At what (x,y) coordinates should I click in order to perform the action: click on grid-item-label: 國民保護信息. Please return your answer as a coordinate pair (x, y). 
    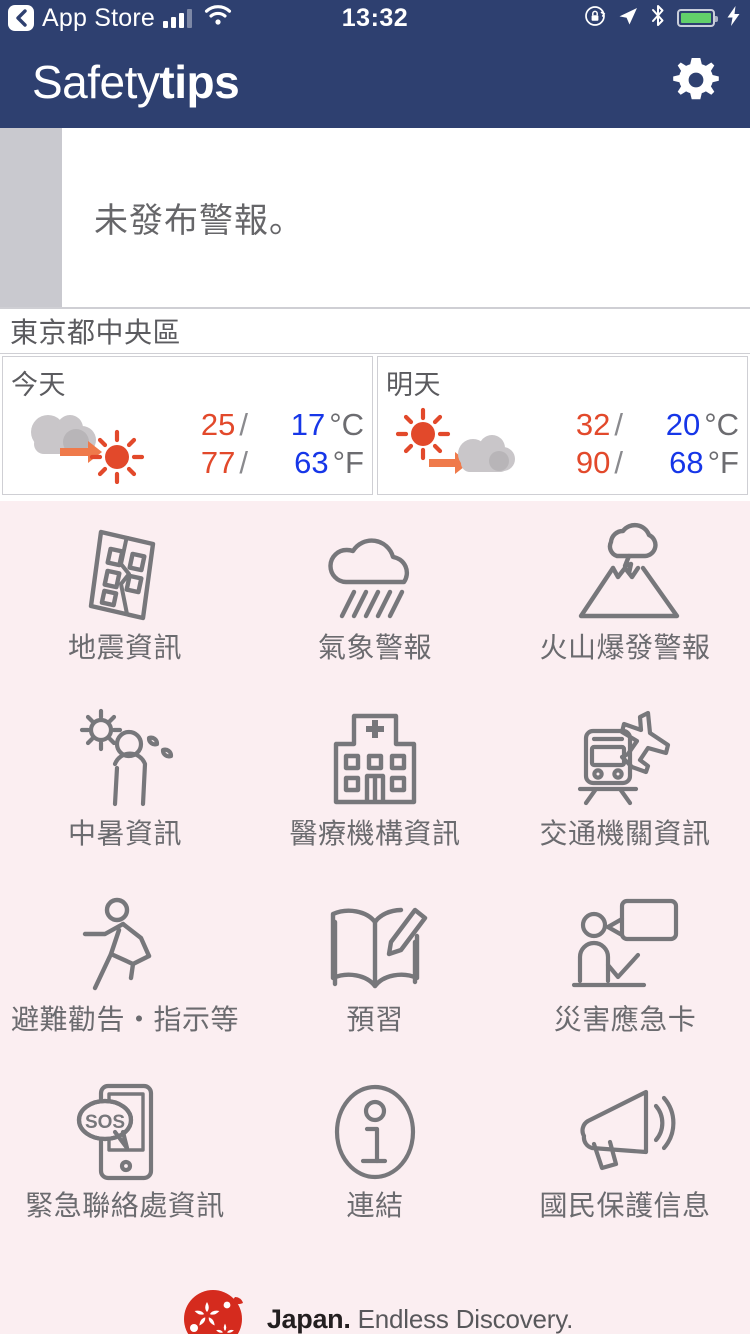
    Looking at the image, I should click on (625, 1205).